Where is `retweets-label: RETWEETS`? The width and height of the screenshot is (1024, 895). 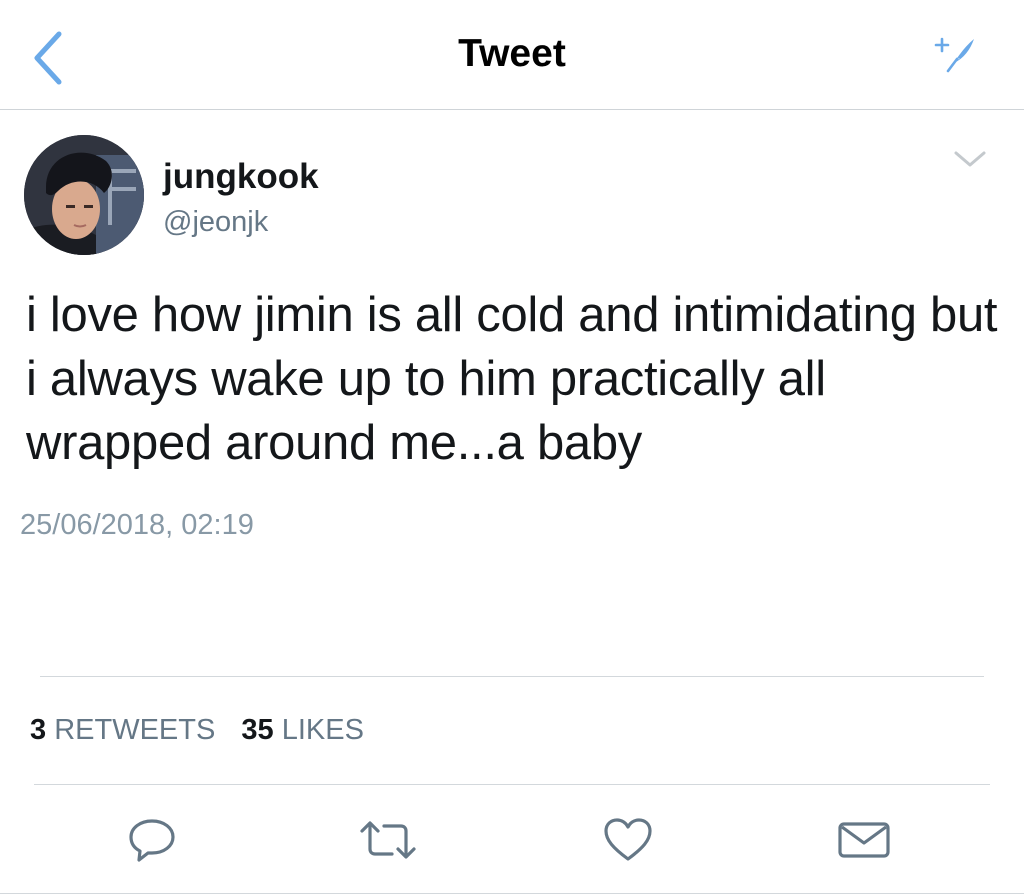
retweets-label: RETWEETS is located at coordinates (135, 730).